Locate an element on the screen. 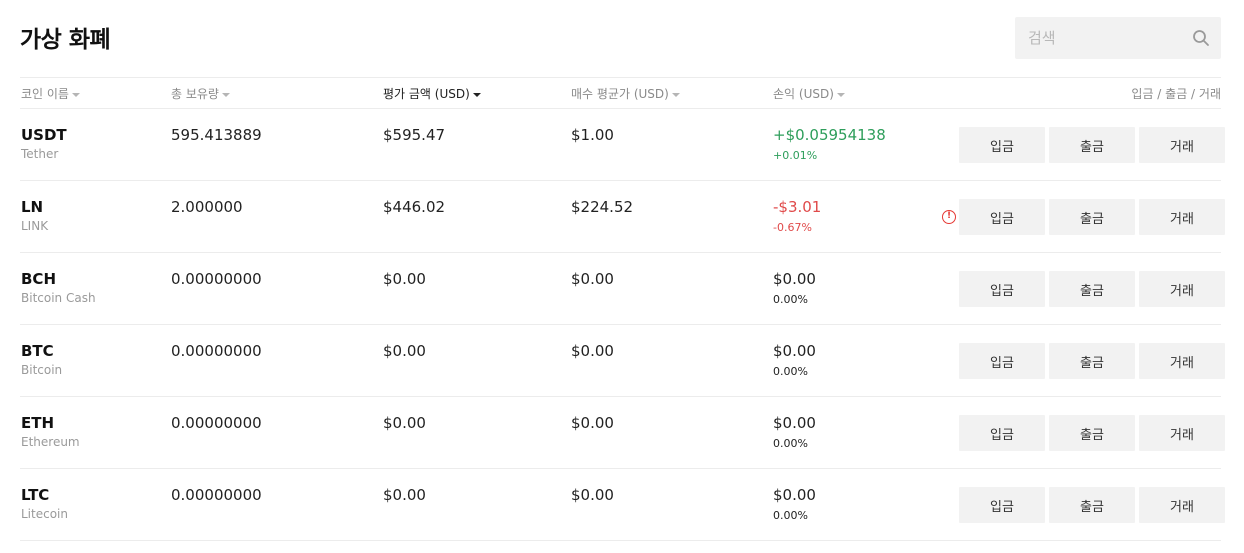 Image resolution: width=1244 pixels, height=553 pixels. column-header-label: 매수 평균가 (USD) is located at coordinates (620, 94).